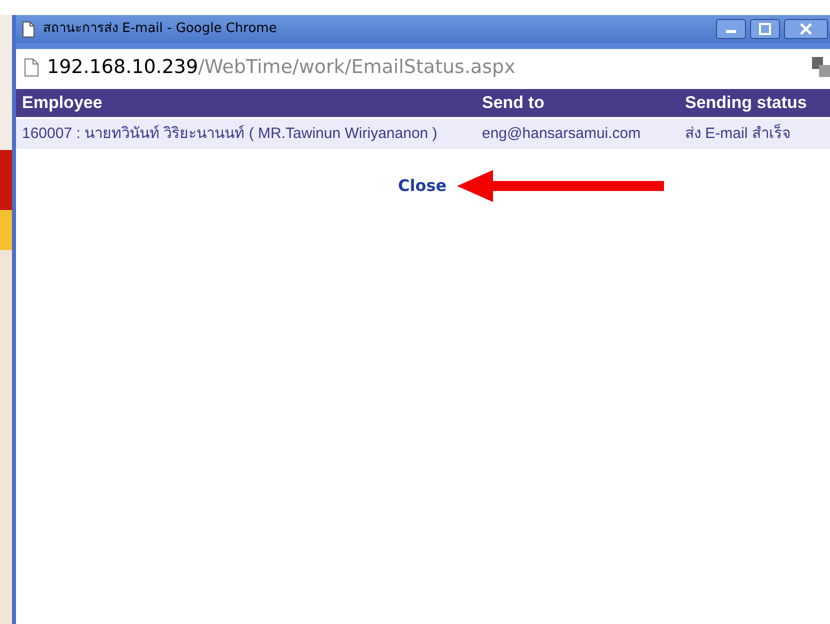 The image size is (830, 624). Describe the element at coordinates (746, 102) in the screenshot. I see `column-header: Sending status` at that location.